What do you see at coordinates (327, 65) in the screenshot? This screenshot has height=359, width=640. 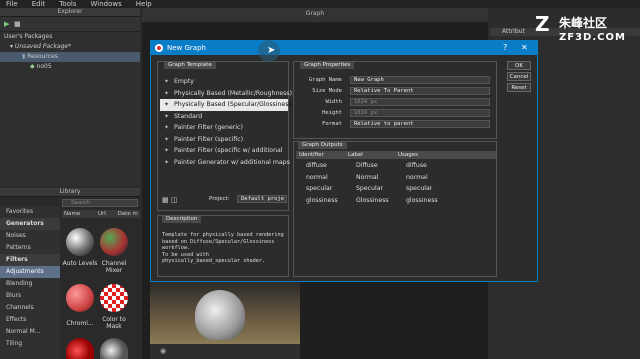 I see `properties-title: Graph Properties` at bounding box center [327, 65].